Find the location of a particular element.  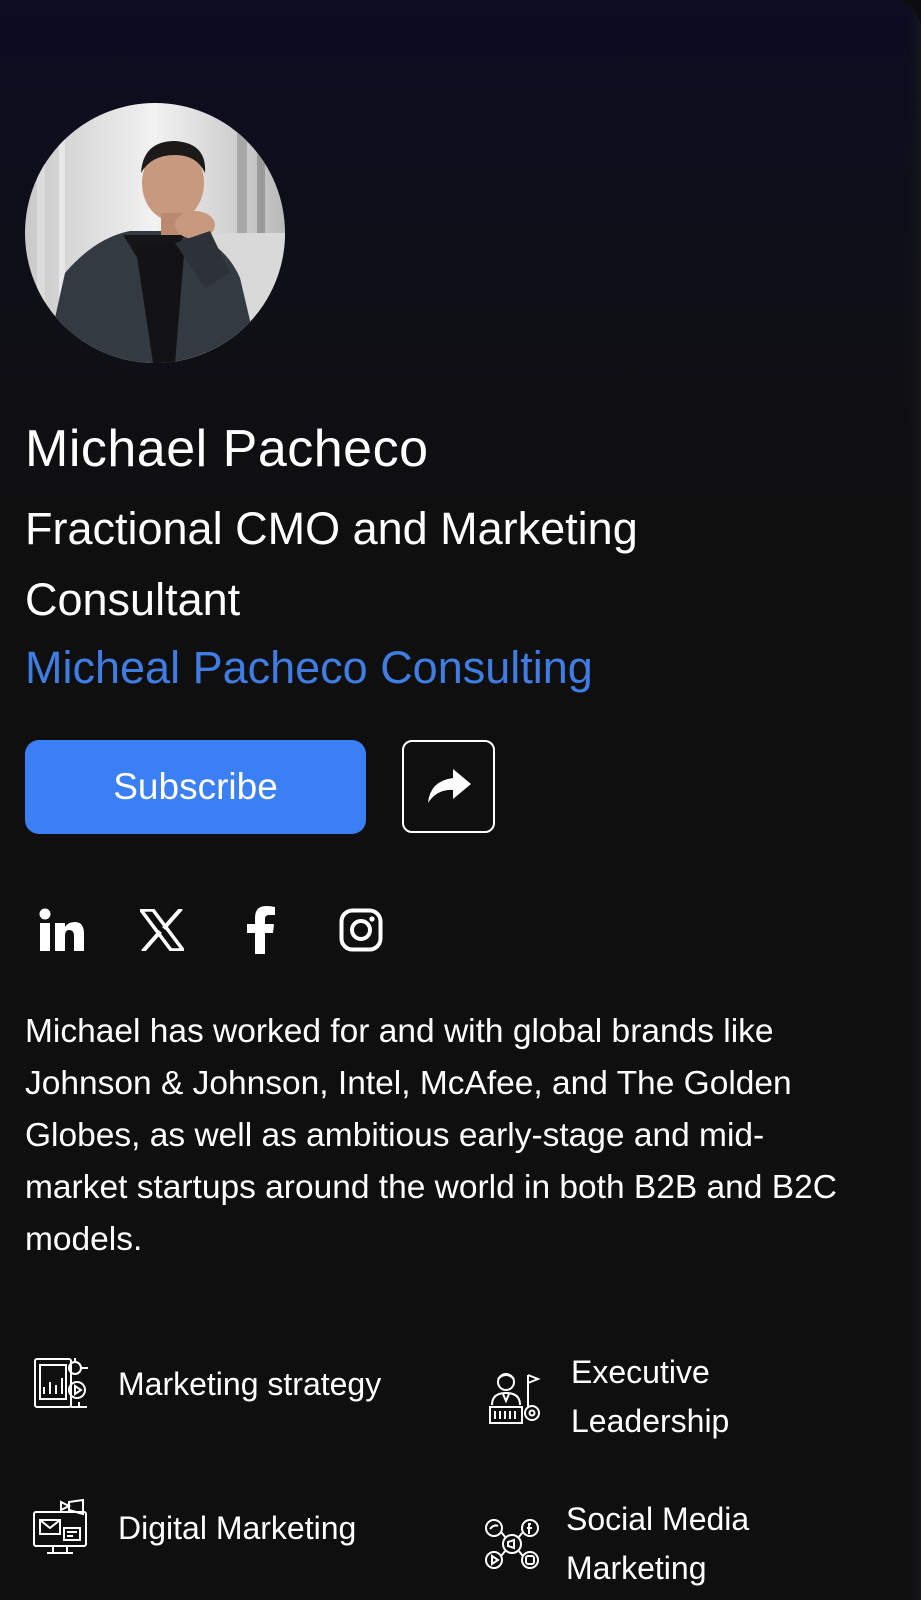

linkedin-link is located at coordinates (62, 930).